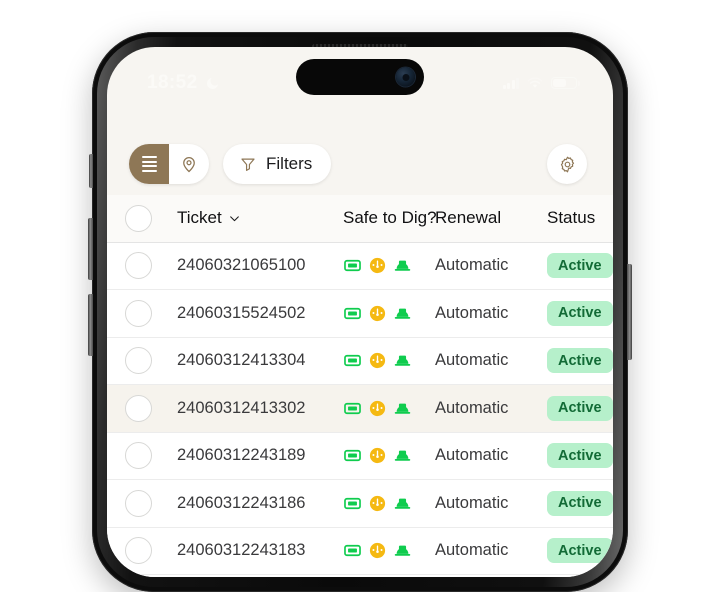  What do you see at coordinates (260, 218) in the screenshot?
I see `column-header-ticket: Ticket` at bounding box center [260, 218].